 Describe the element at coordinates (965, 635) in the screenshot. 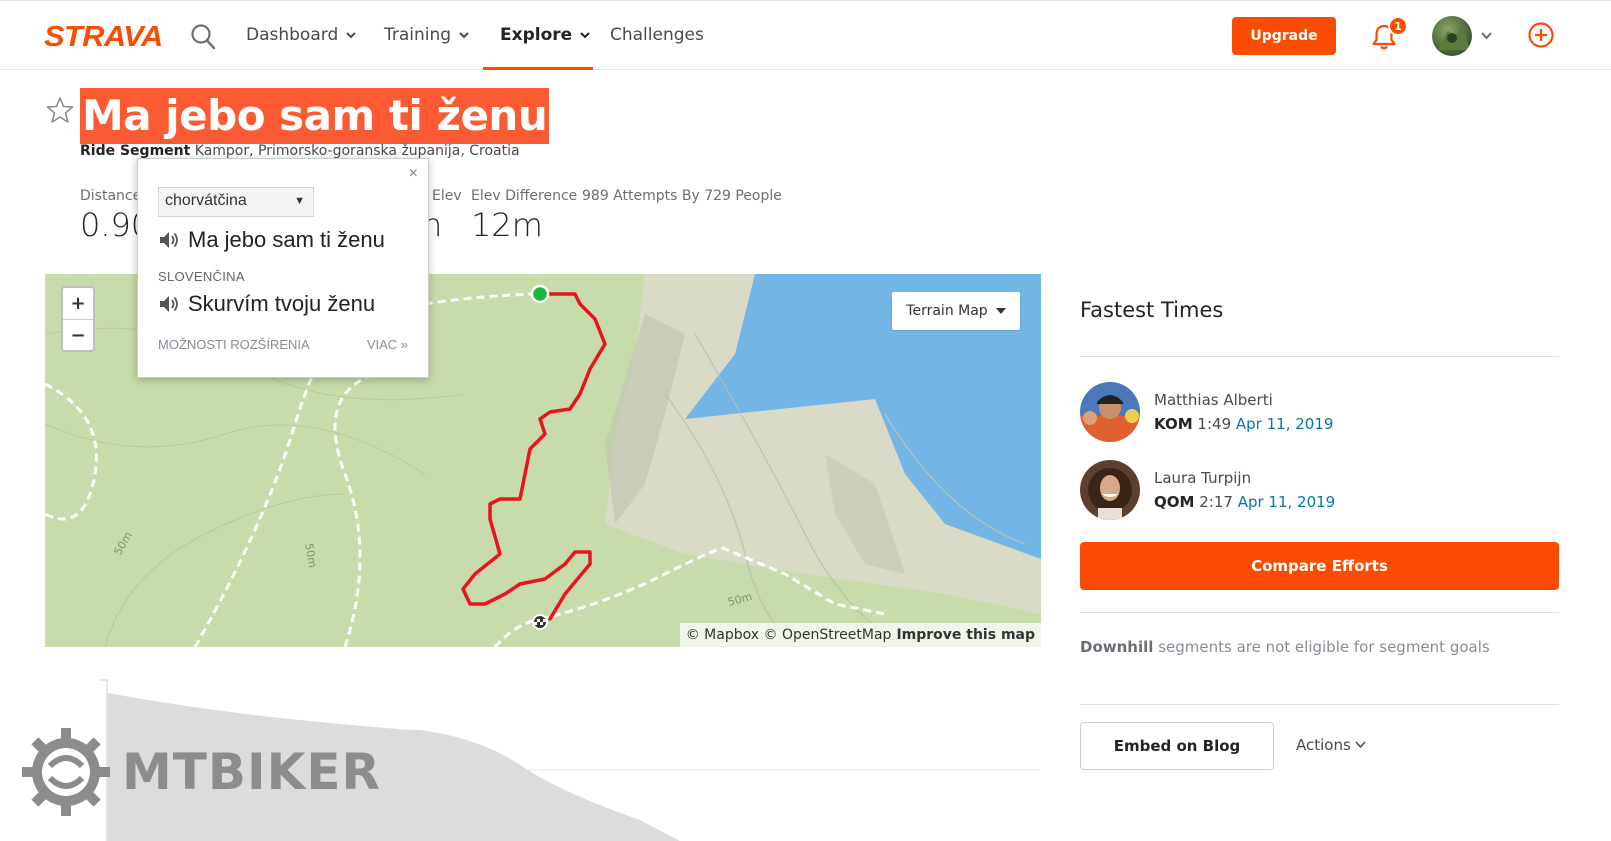

I see `improve-map-link: Improve this map` at that location.